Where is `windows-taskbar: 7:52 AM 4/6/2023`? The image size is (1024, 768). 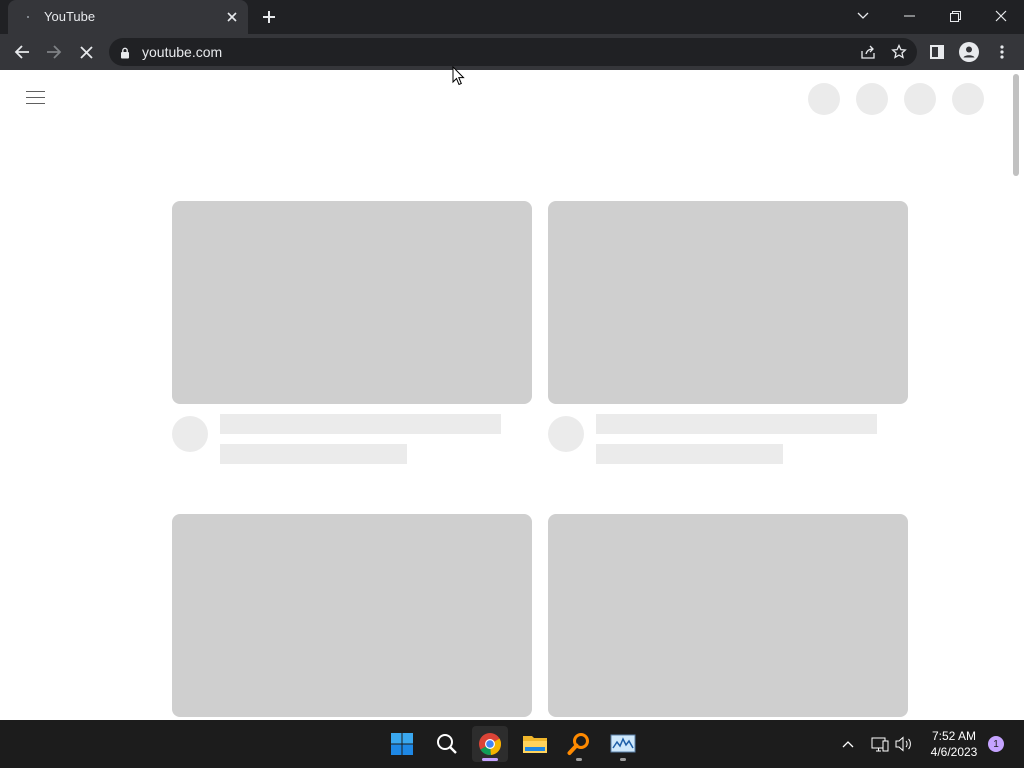 windows-taskbar: 7:52 AM 4/6/2023 is located at coordinates (512, 744).